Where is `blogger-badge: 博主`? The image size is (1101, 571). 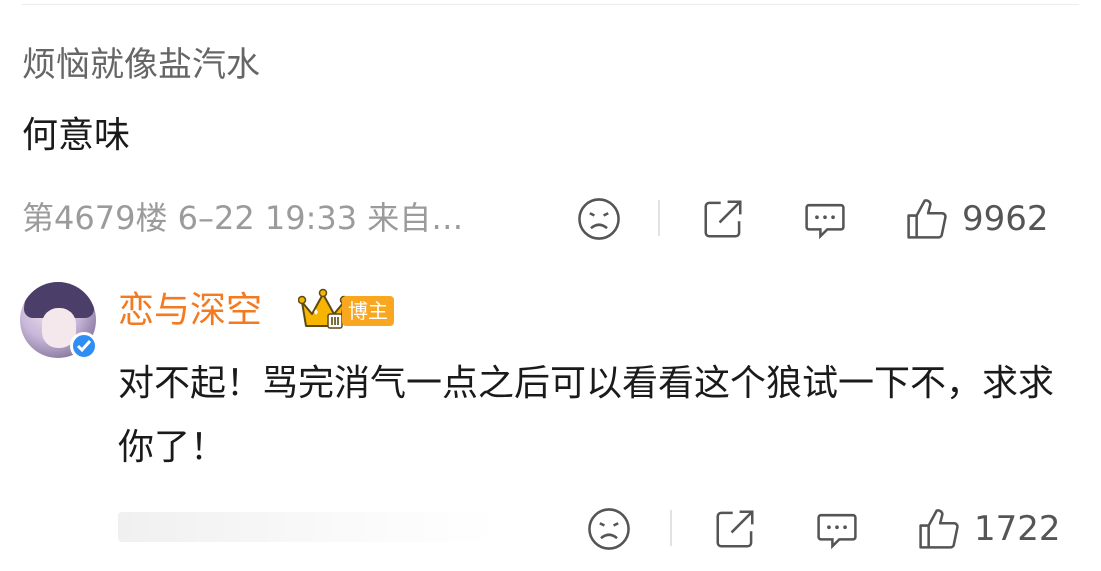 blogger-badge: 博主 is located at coordinates (368, 311).